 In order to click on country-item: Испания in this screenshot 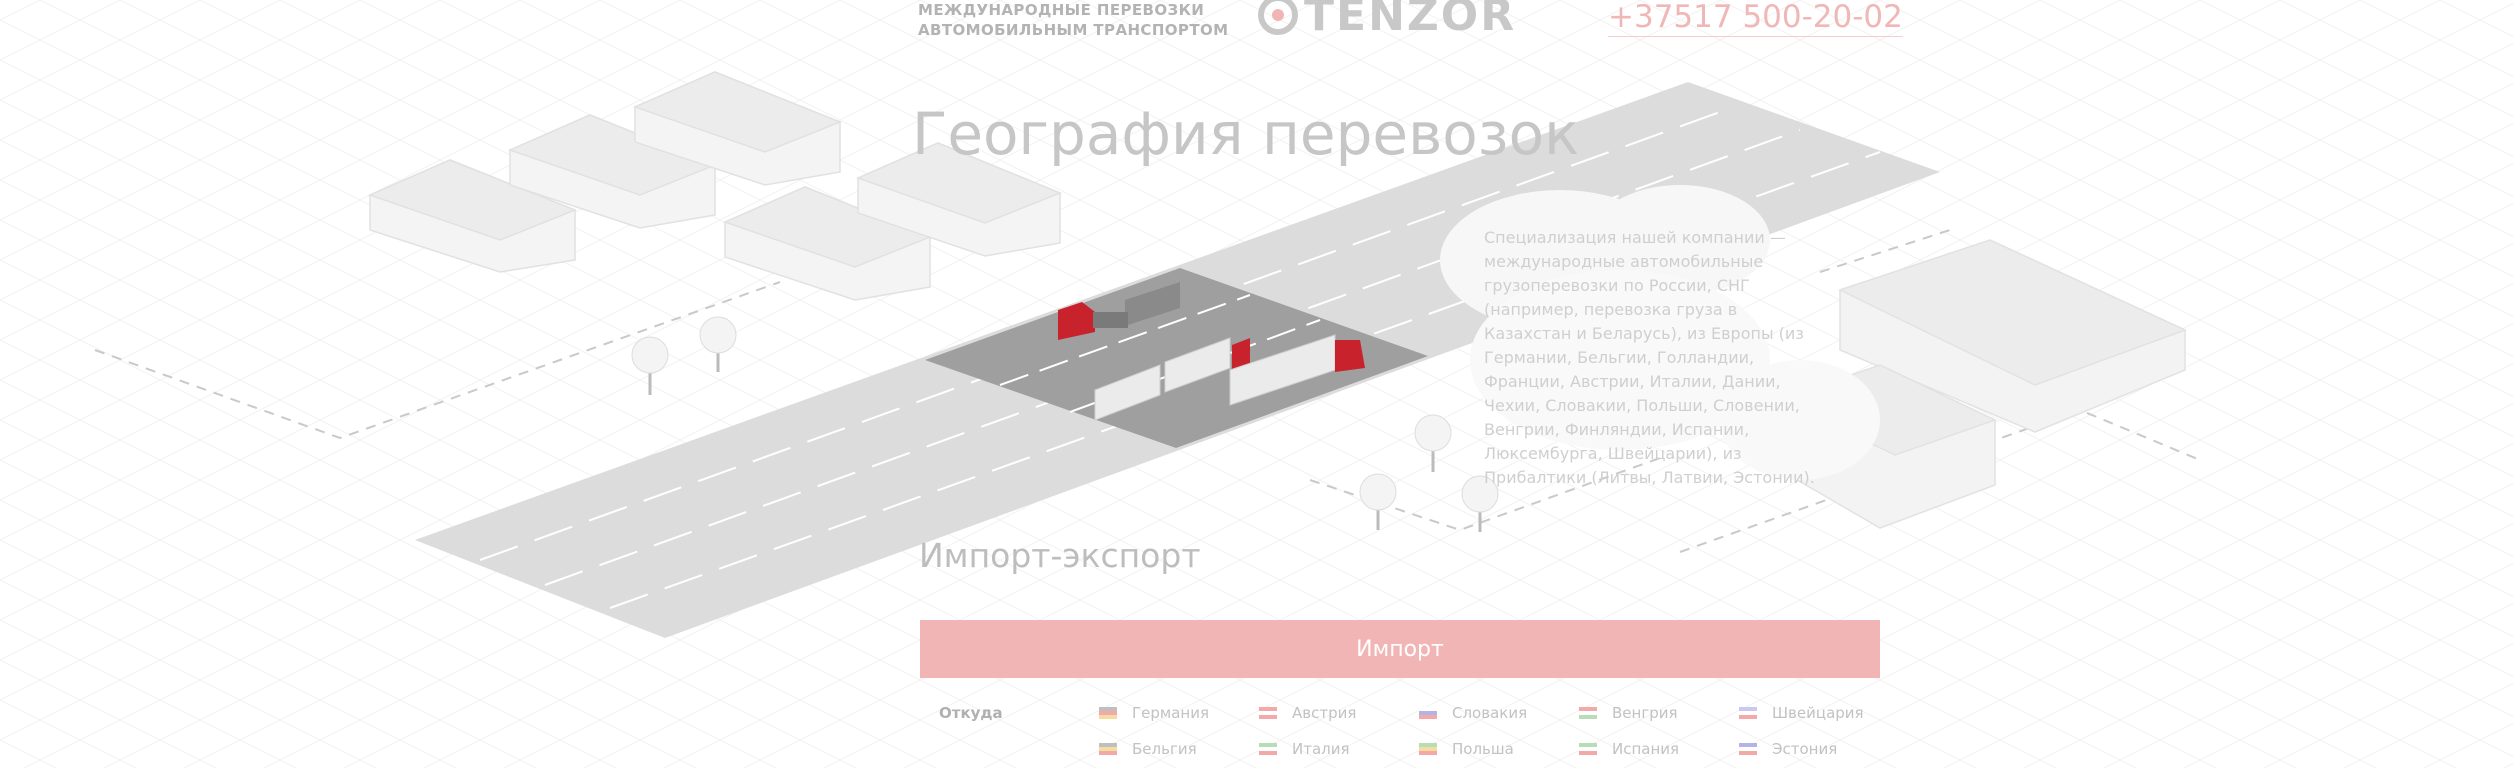, I will do `click(1629, 749)`.